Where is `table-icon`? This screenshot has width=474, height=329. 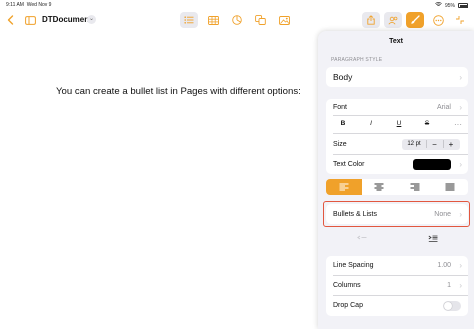 table-icon is located at coordinates (213, 20).